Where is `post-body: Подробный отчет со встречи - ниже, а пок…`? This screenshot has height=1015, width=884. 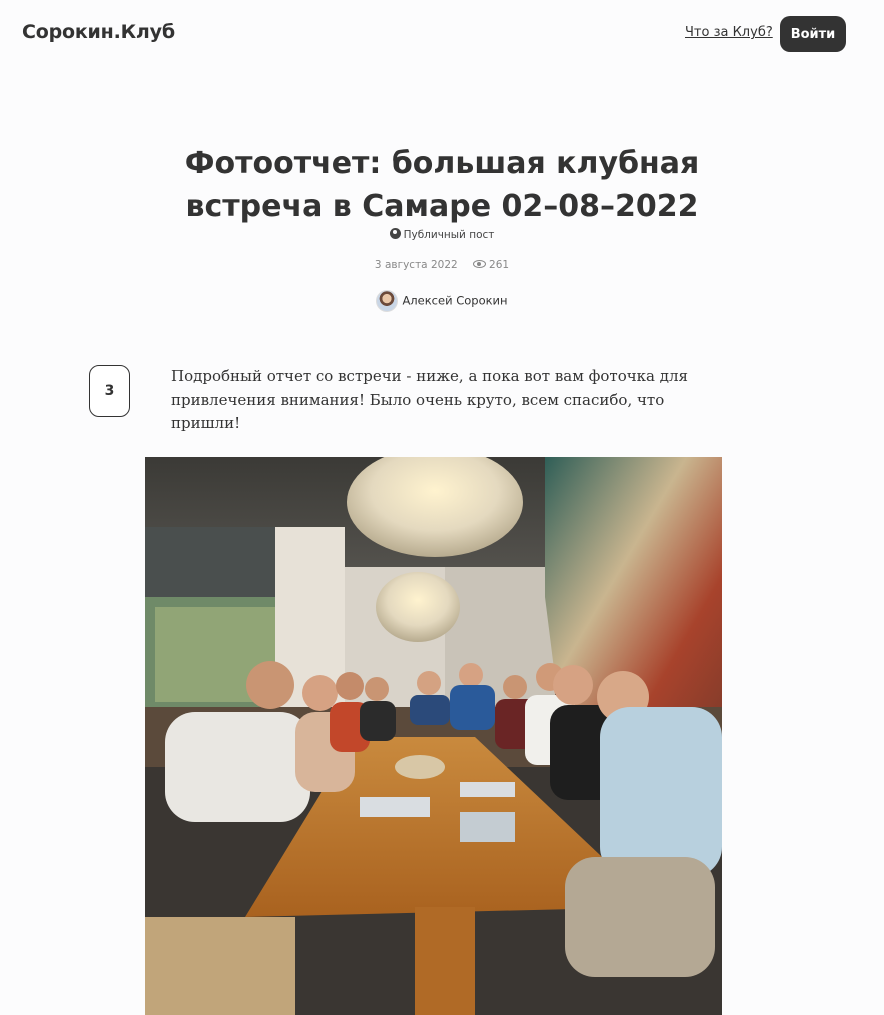
post-body: Подробный отчет со встречи - ниже, а пок… is located at coordinates (429, 399).